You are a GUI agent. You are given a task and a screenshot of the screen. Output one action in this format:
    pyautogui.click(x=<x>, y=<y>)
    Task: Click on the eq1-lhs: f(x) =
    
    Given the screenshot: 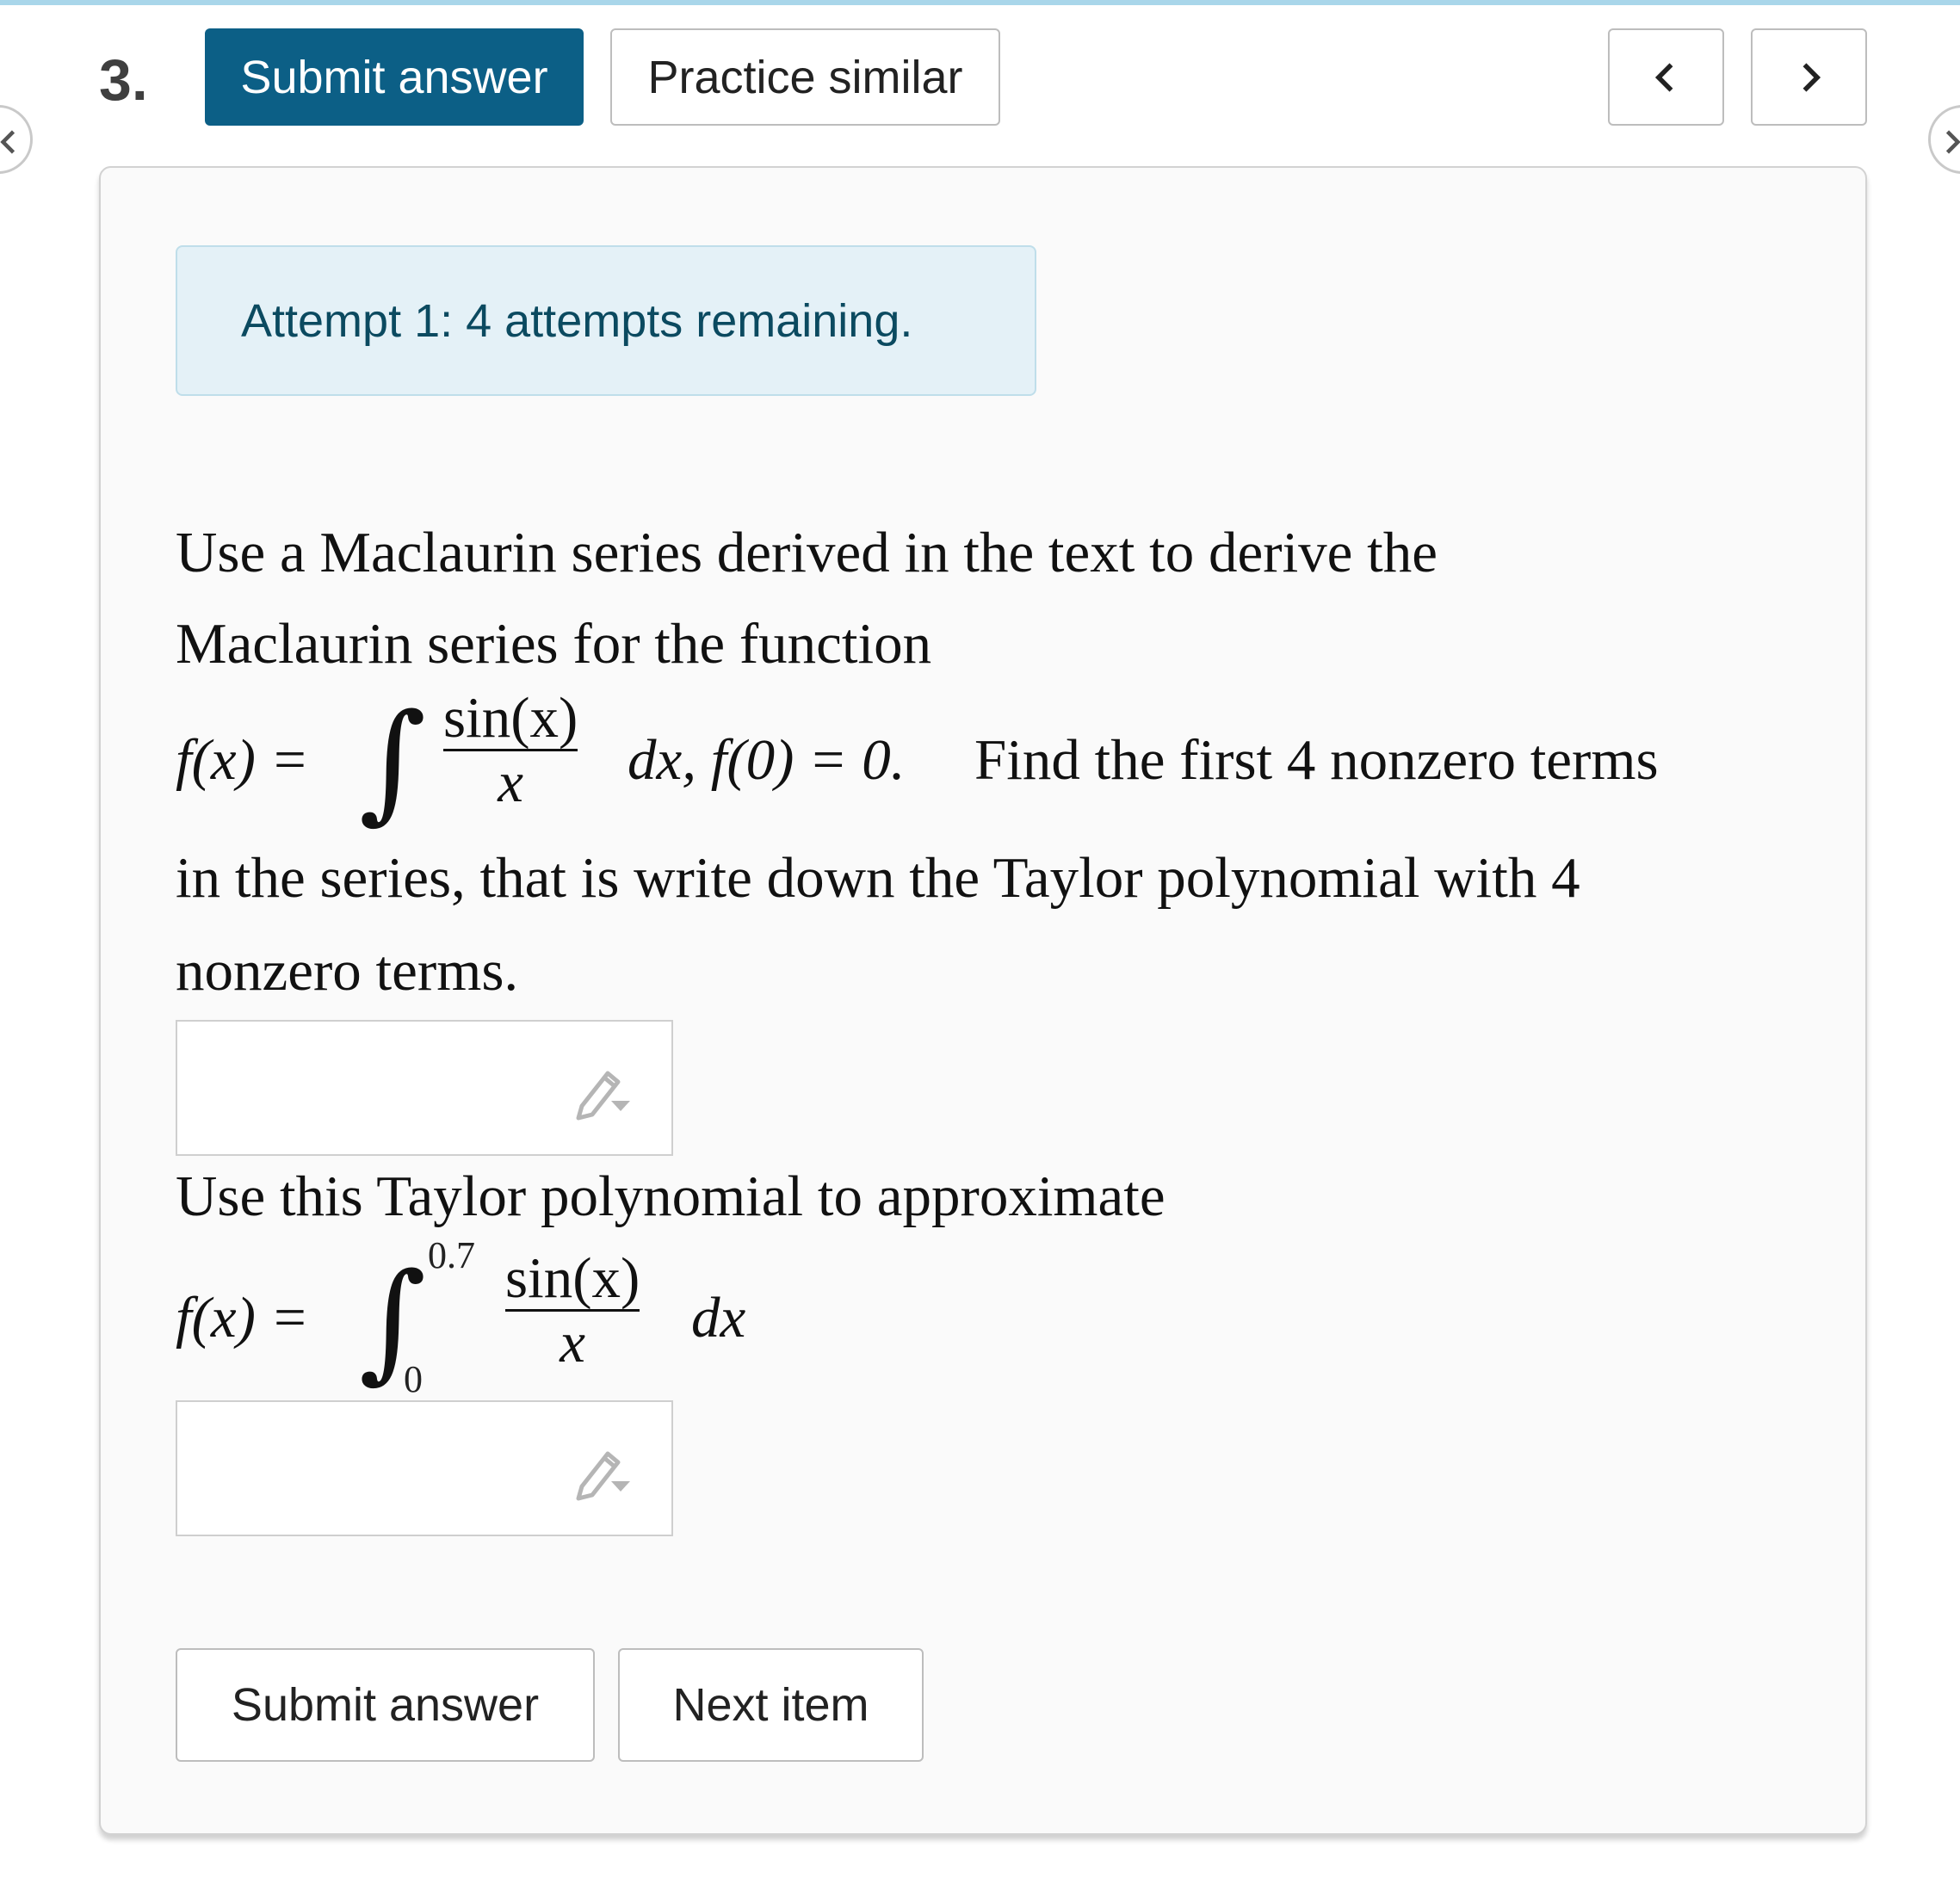 What is the action you would take?
    pyautogui.click(x=242, y=760)
    